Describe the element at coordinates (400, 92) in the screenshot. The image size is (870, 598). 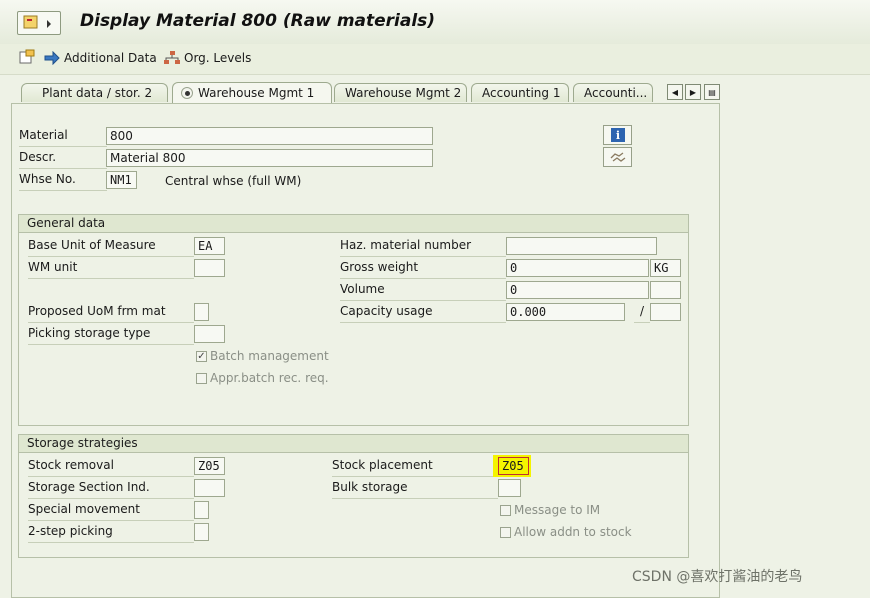
I see `tab-warehouse-mgmt-2: Warehouse Mgmt 2` at that location.